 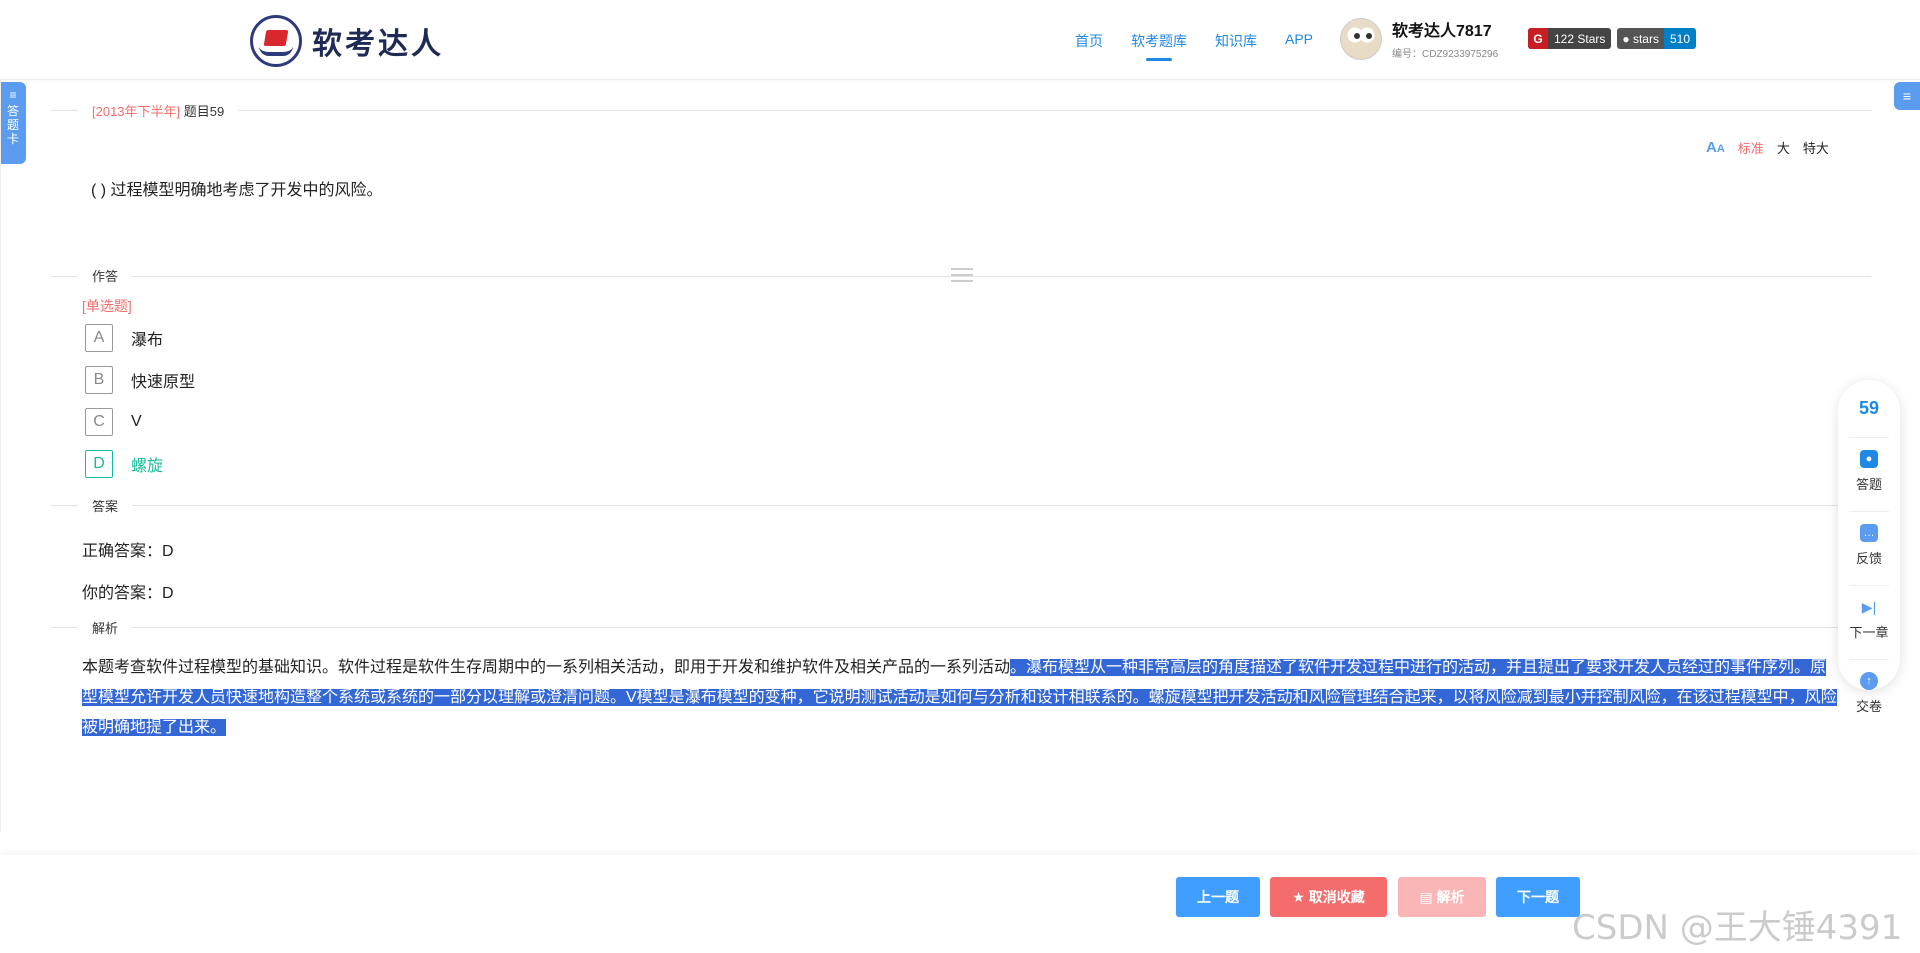 I want to click on analysis-section-label: 解析, so click(x=105, y=627).